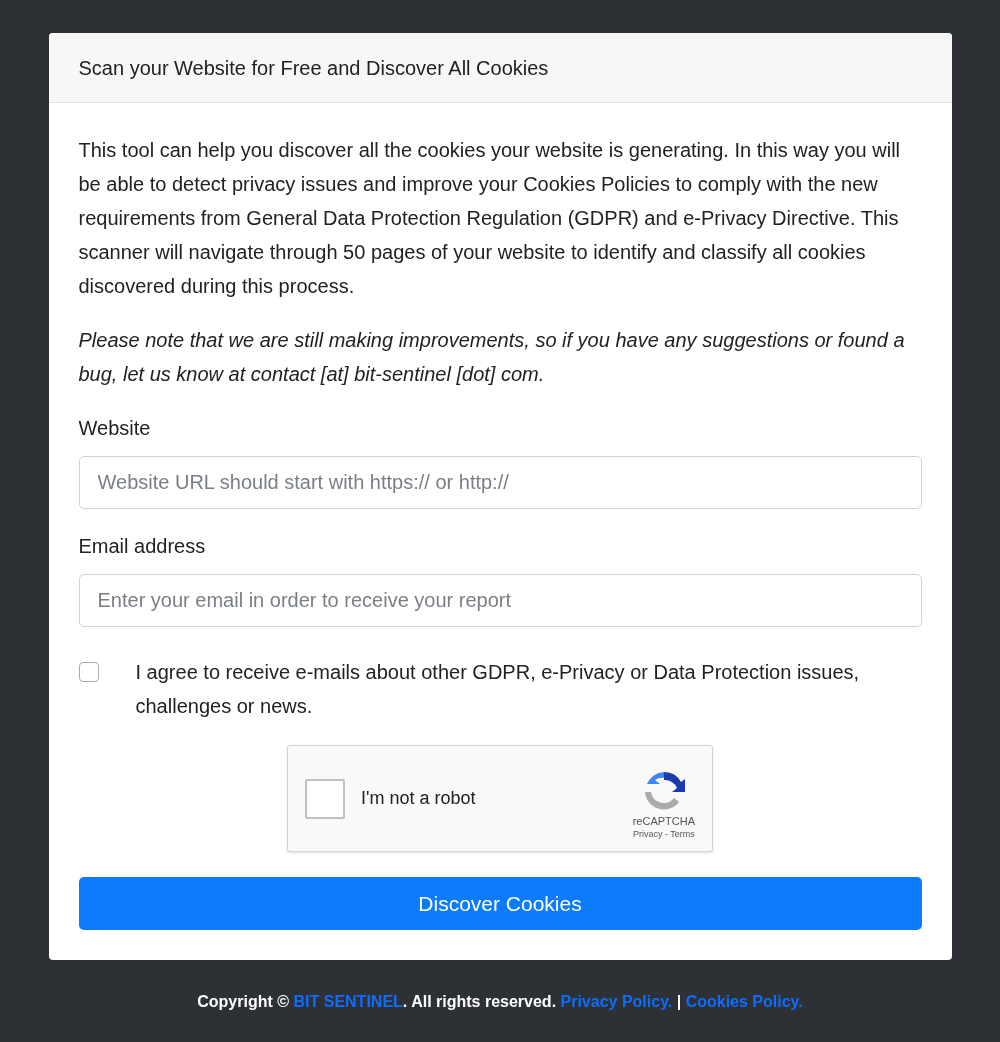  Describe the element at coordinates (498, 689) in the screenshot. I see `consent-label: I agree to receive e-mails about other GDPR, e-Privacy or Data Protection issues, challenges or news.` at that location.